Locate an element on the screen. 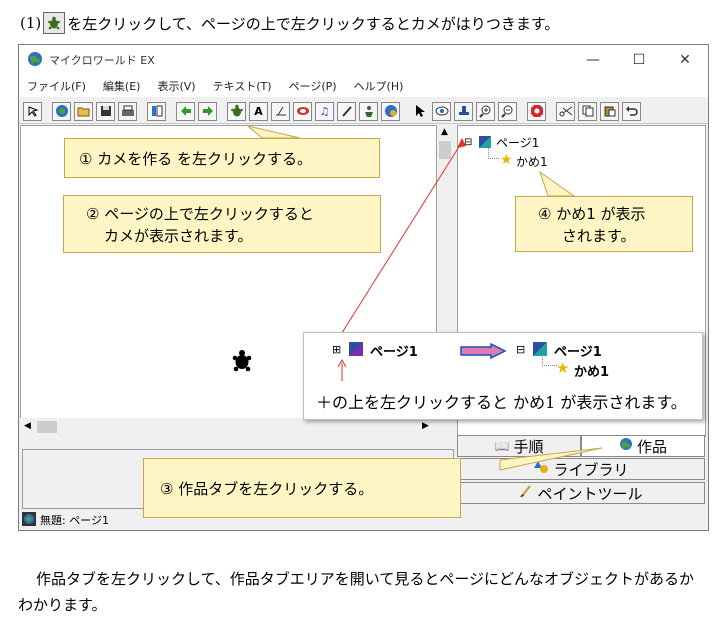 This screenshot has height=641, width=725. callout-3: ③ 作品タブを左クリックする。 is located at coordinates (302, 488).